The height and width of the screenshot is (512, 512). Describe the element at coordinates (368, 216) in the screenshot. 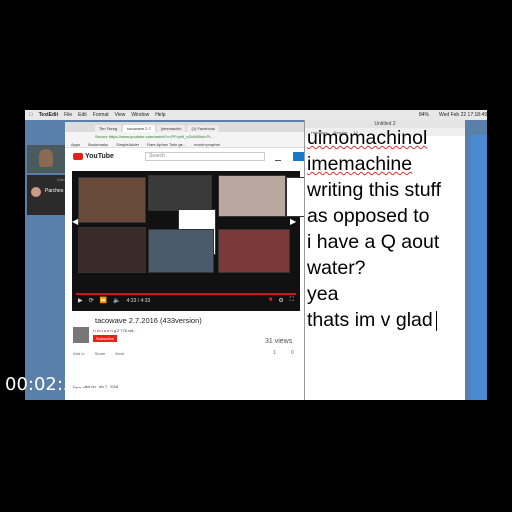

I see `text-line: as opposed to` at that location.